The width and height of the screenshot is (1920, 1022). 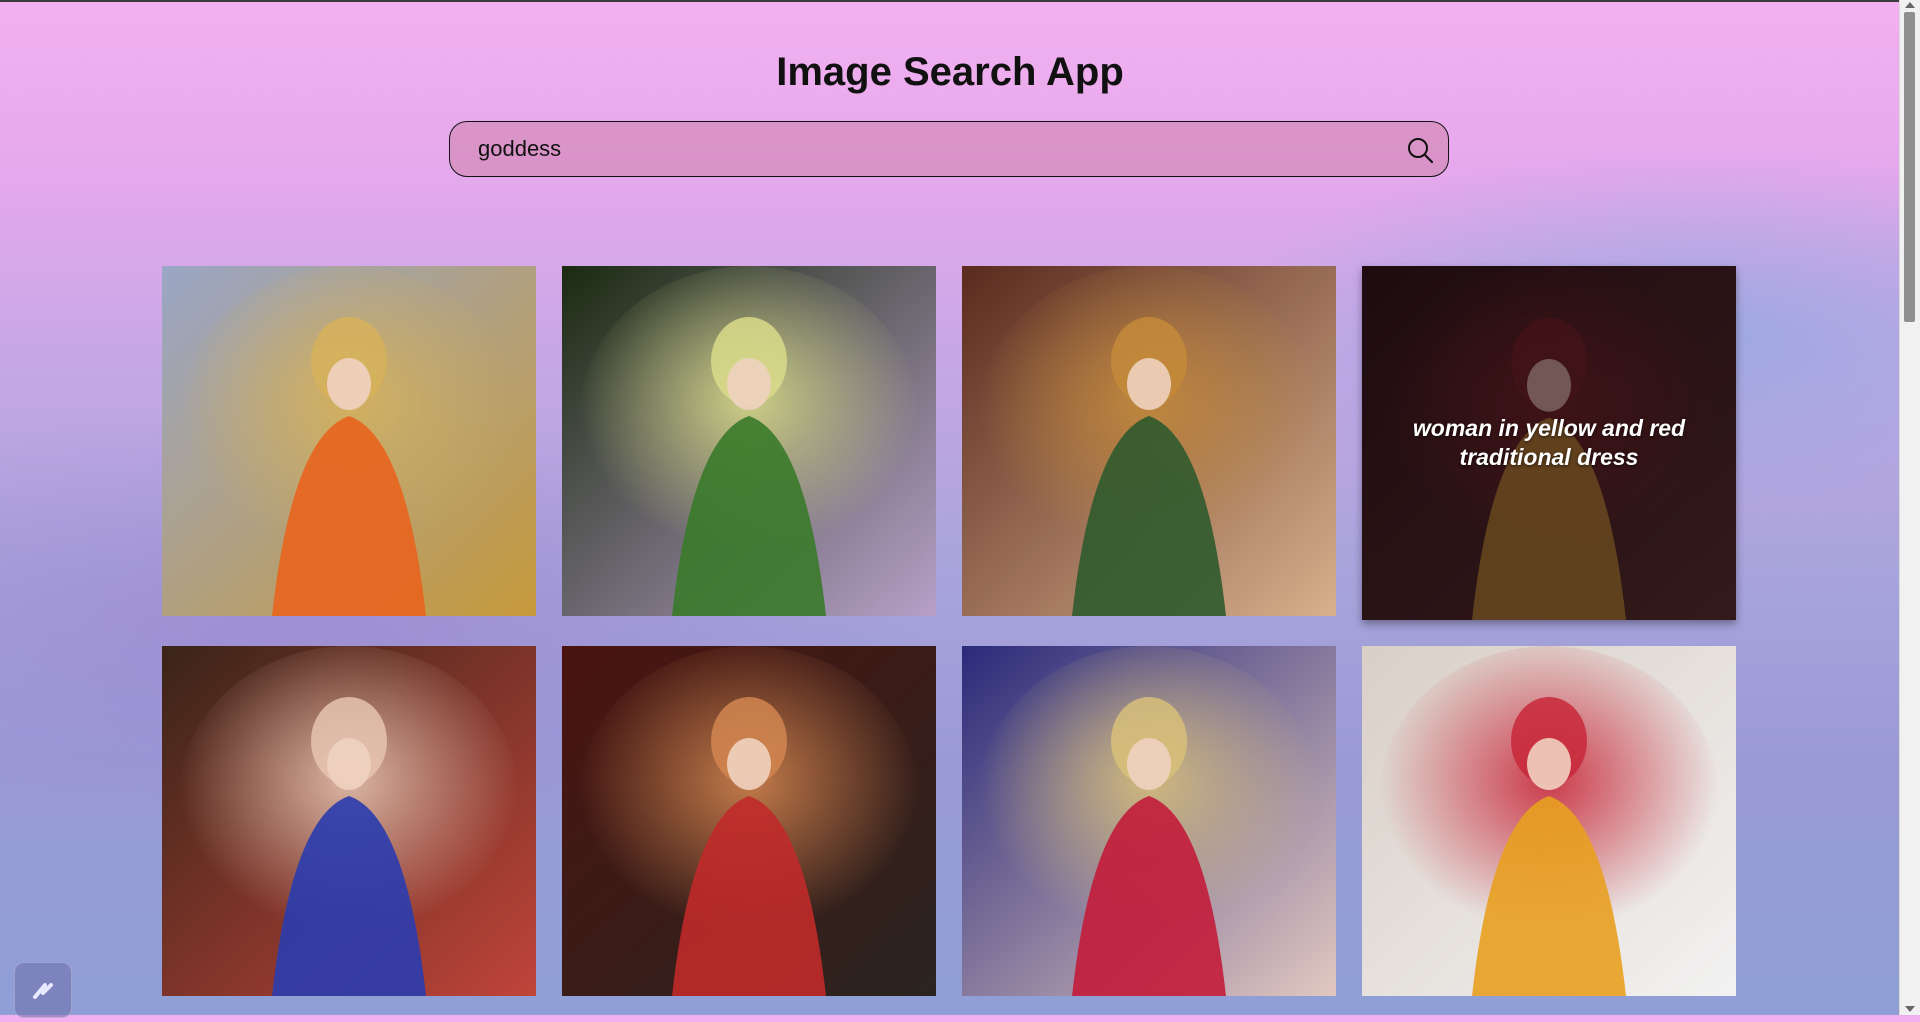 What do you see at coordinates (918, 148) in the screenshot?
I see `search-input` at bounding box center [918, 148].